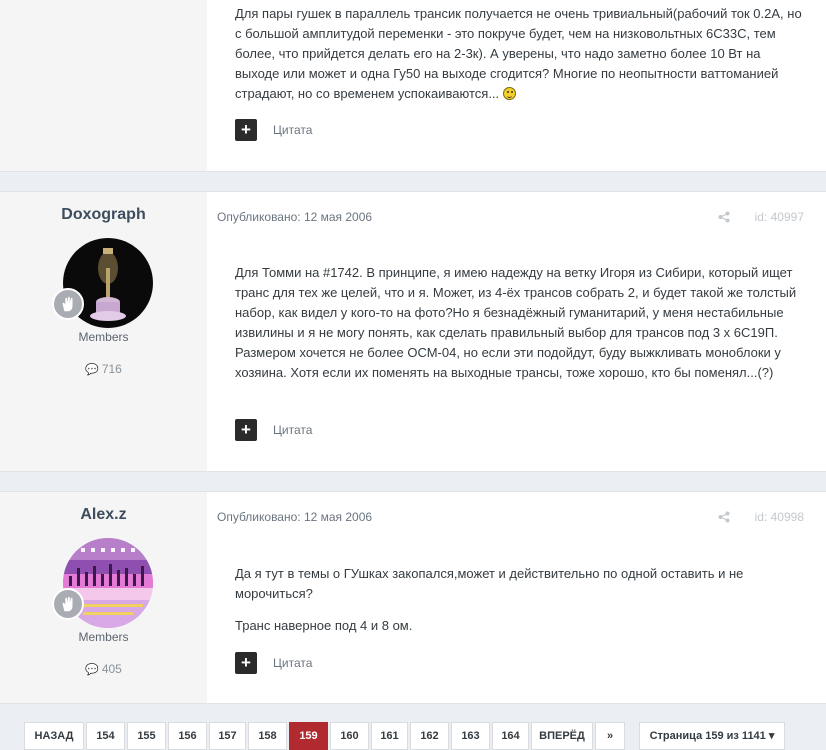 The image size is (826, 750). What do you see at coordinates (779, 217) in the screenshot?
I see `post-id: id: 40997` at bounding box center [779, 217].